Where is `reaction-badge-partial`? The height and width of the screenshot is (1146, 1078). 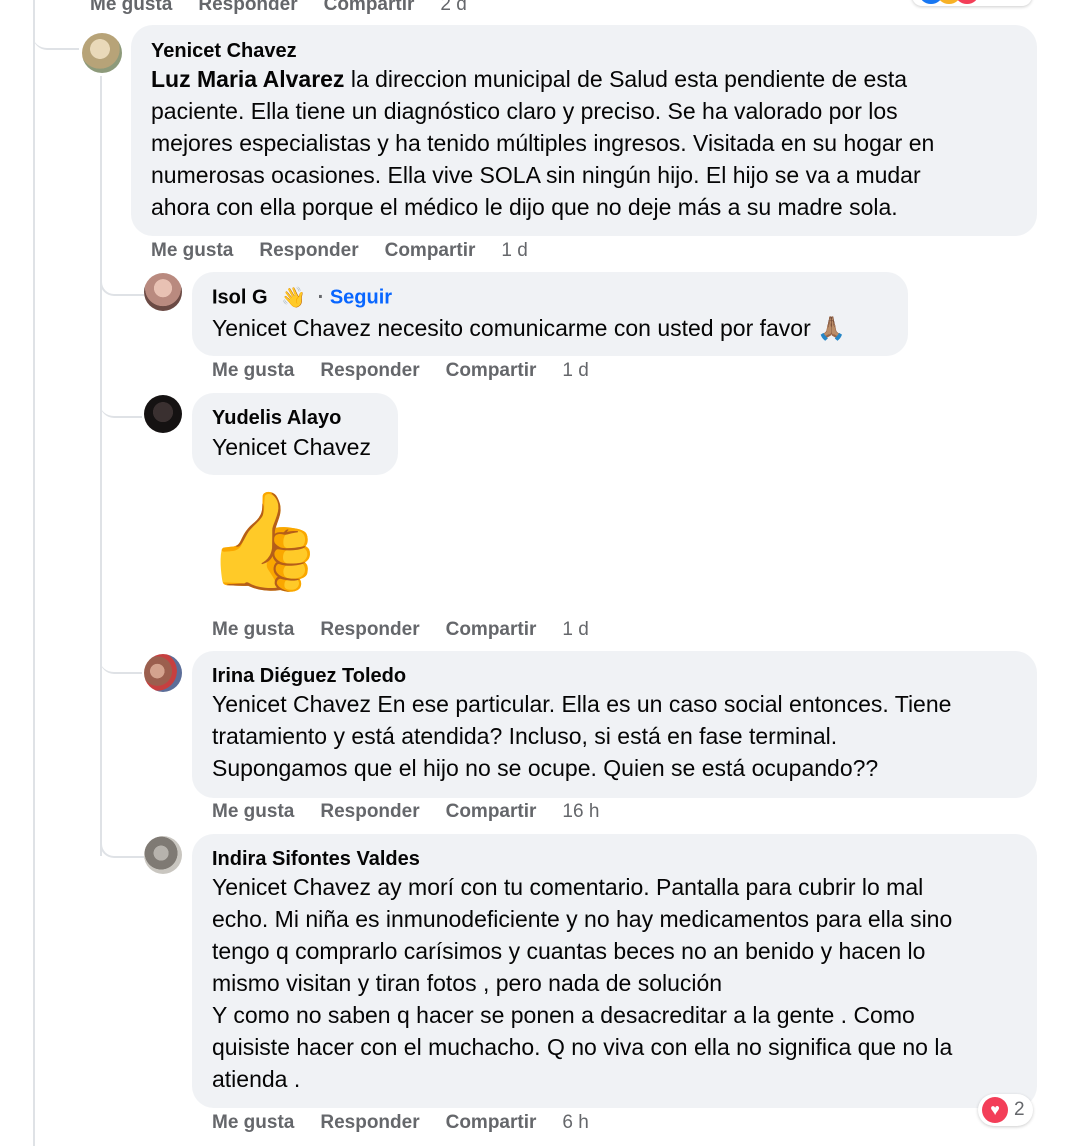 reaction-badge-partial is located at coordinates (972, 3).